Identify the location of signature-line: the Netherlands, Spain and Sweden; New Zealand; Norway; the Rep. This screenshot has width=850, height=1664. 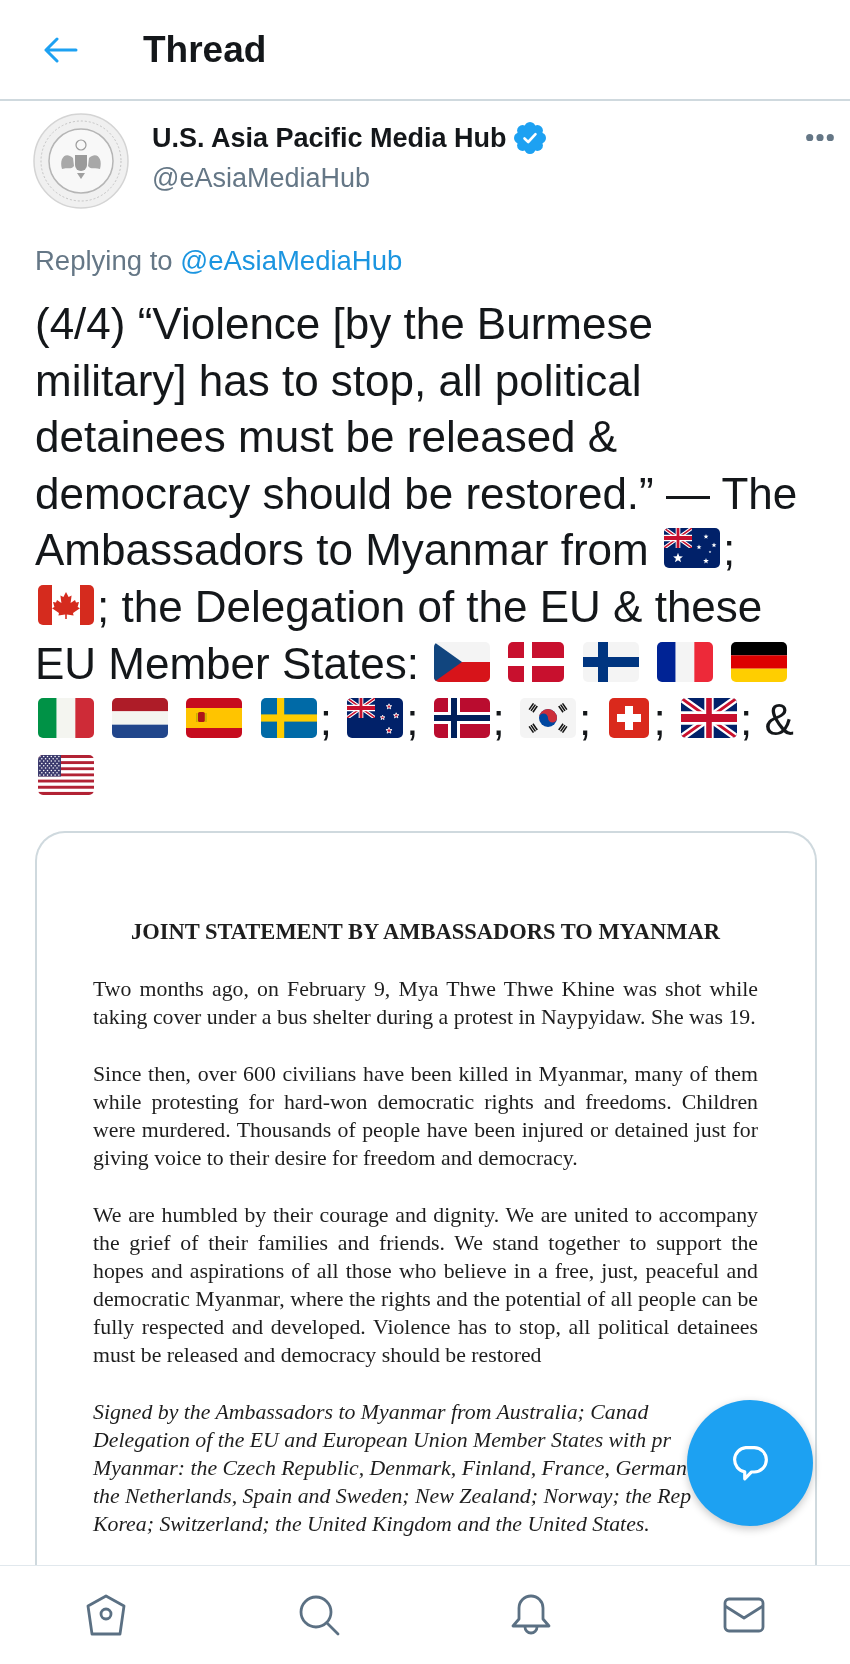
(392, 1497).